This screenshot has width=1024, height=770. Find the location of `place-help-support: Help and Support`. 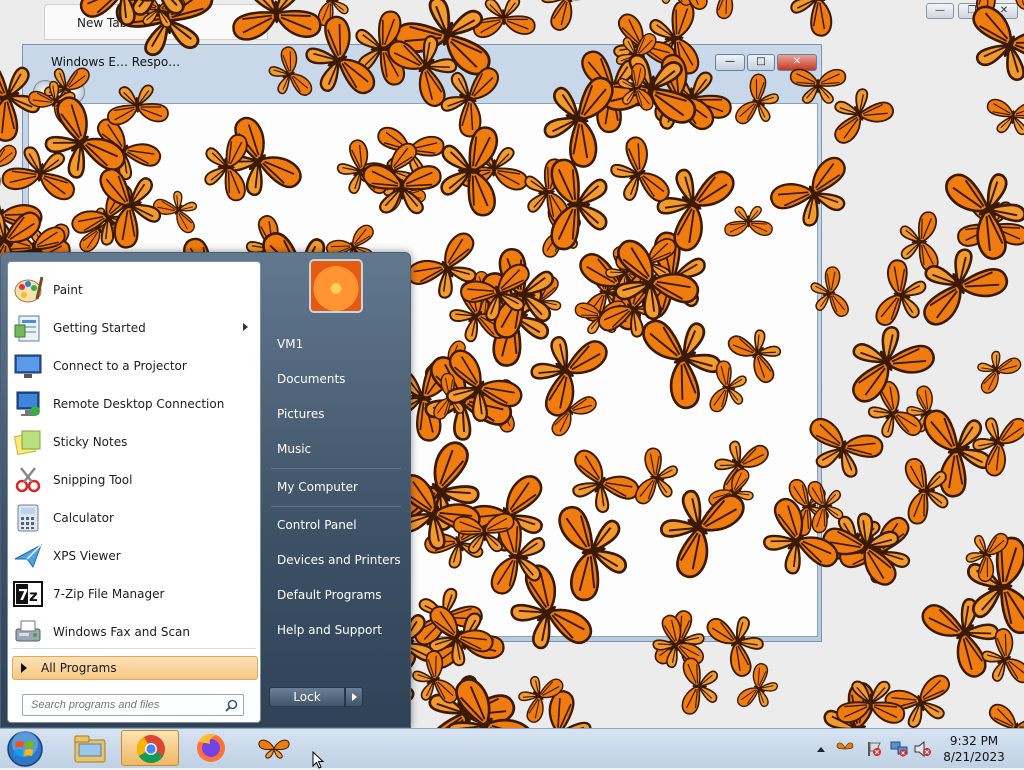

place-help-support: Help and Support is located at coordinates (337, 630).